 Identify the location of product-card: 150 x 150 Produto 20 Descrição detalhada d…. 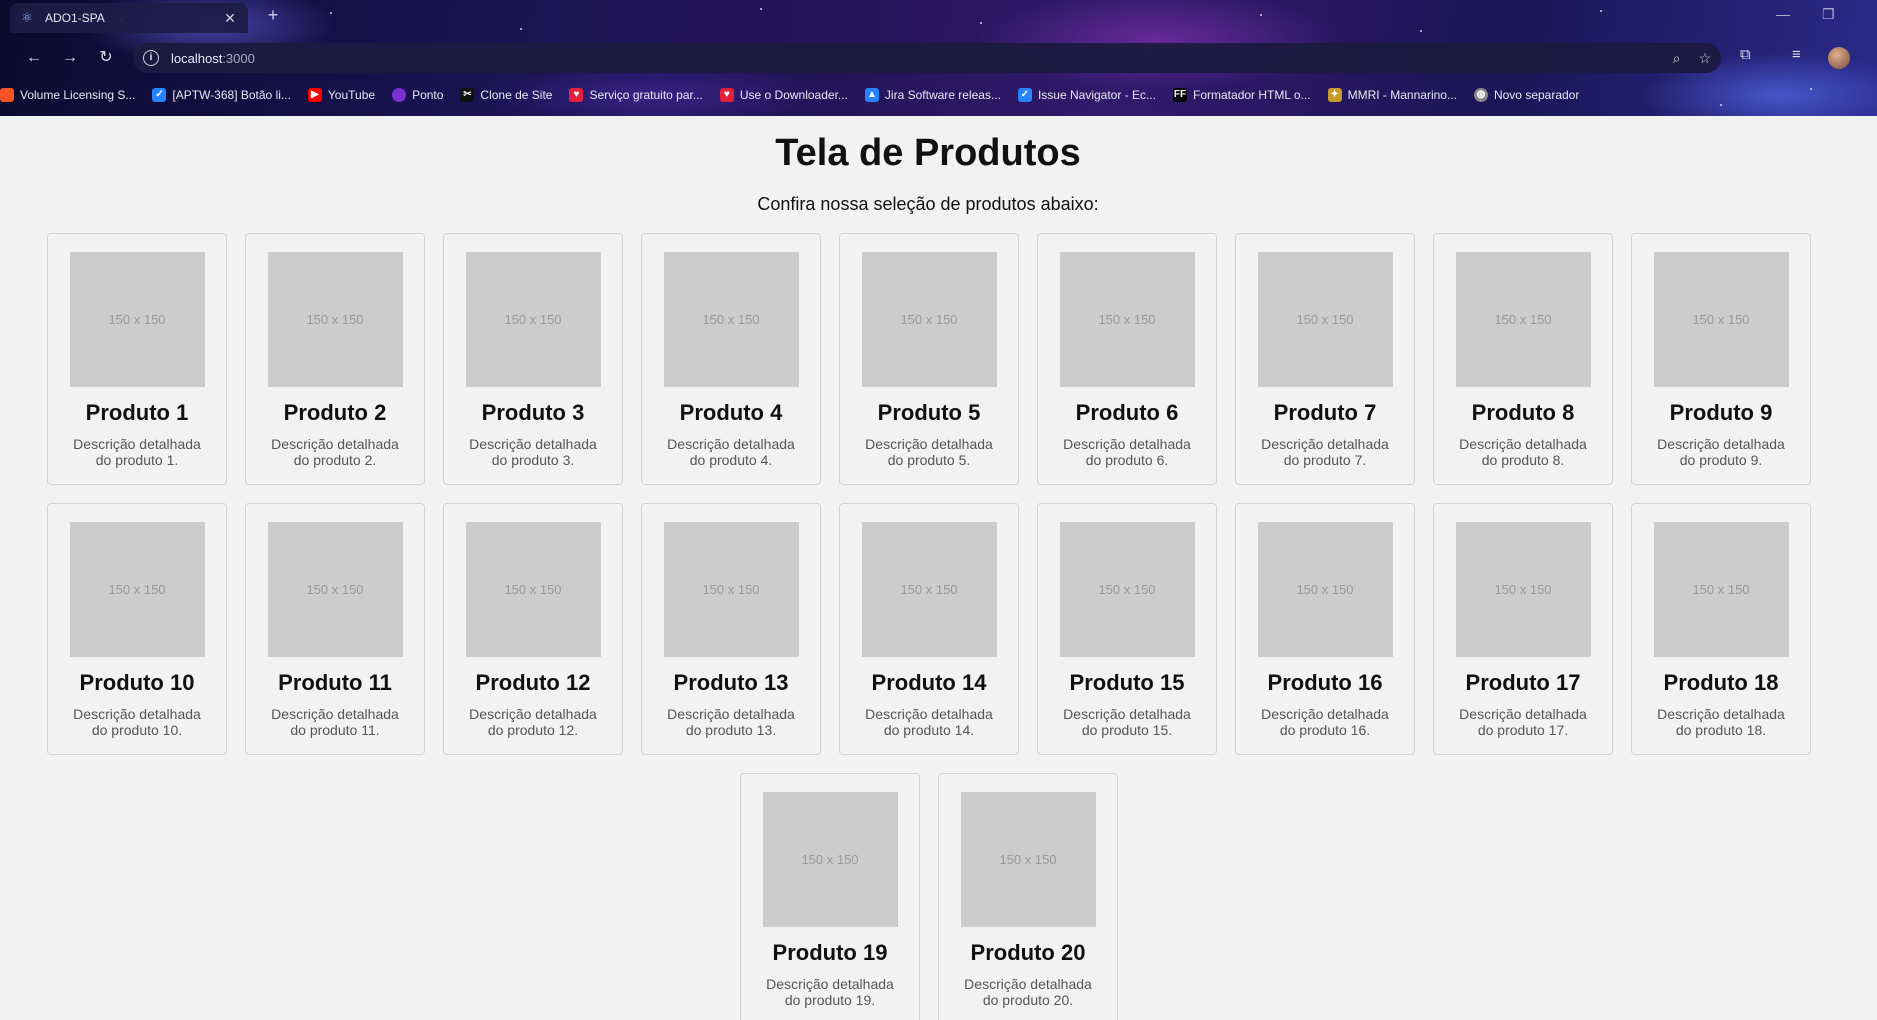
(1028, 896).